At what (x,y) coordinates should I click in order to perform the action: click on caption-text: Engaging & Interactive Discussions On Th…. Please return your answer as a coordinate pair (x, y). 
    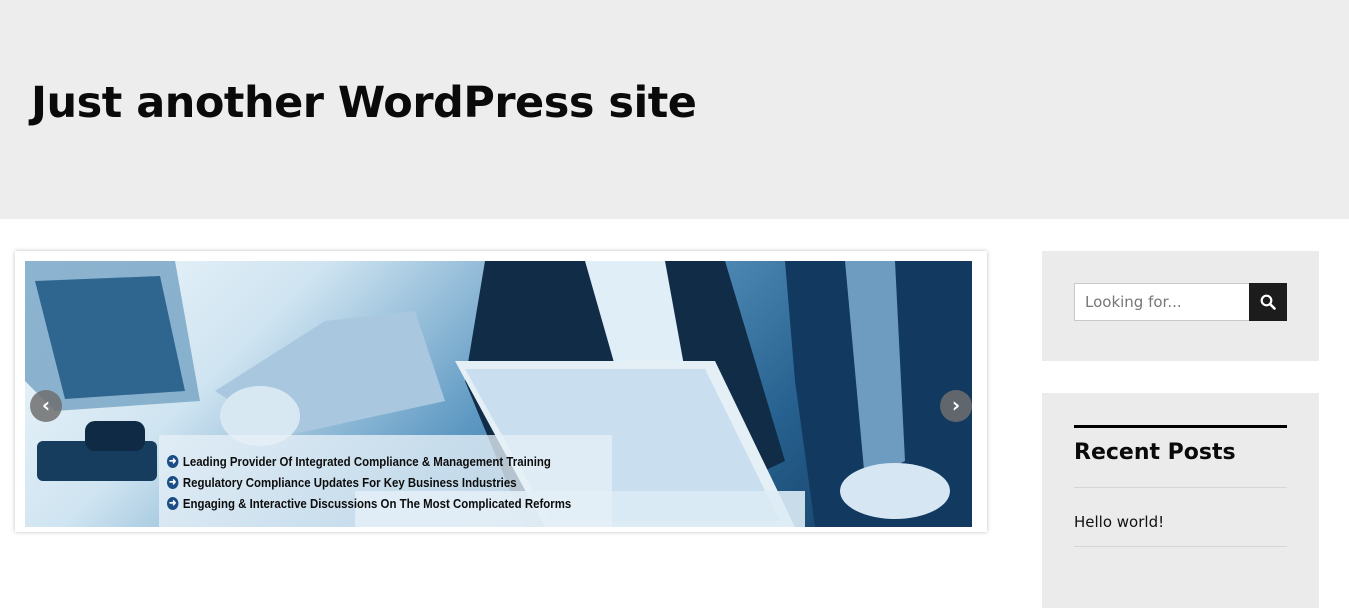
    Looking at the image, I should click on (377, 503).